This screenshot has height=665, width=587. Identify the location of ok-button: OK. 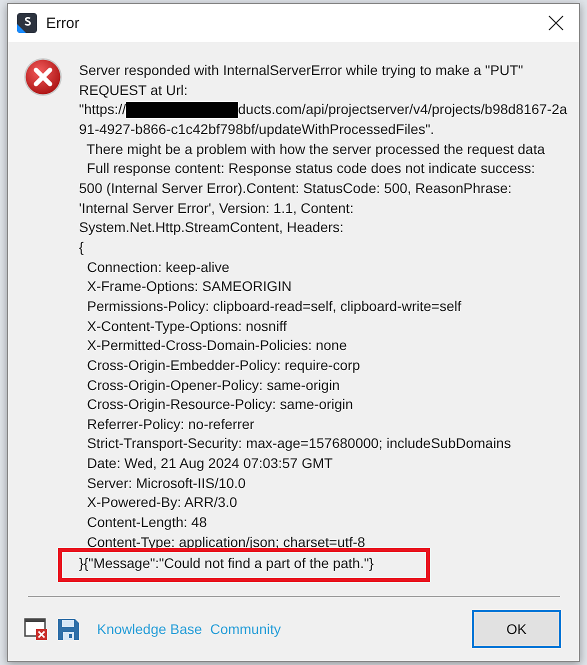
(516, 629).